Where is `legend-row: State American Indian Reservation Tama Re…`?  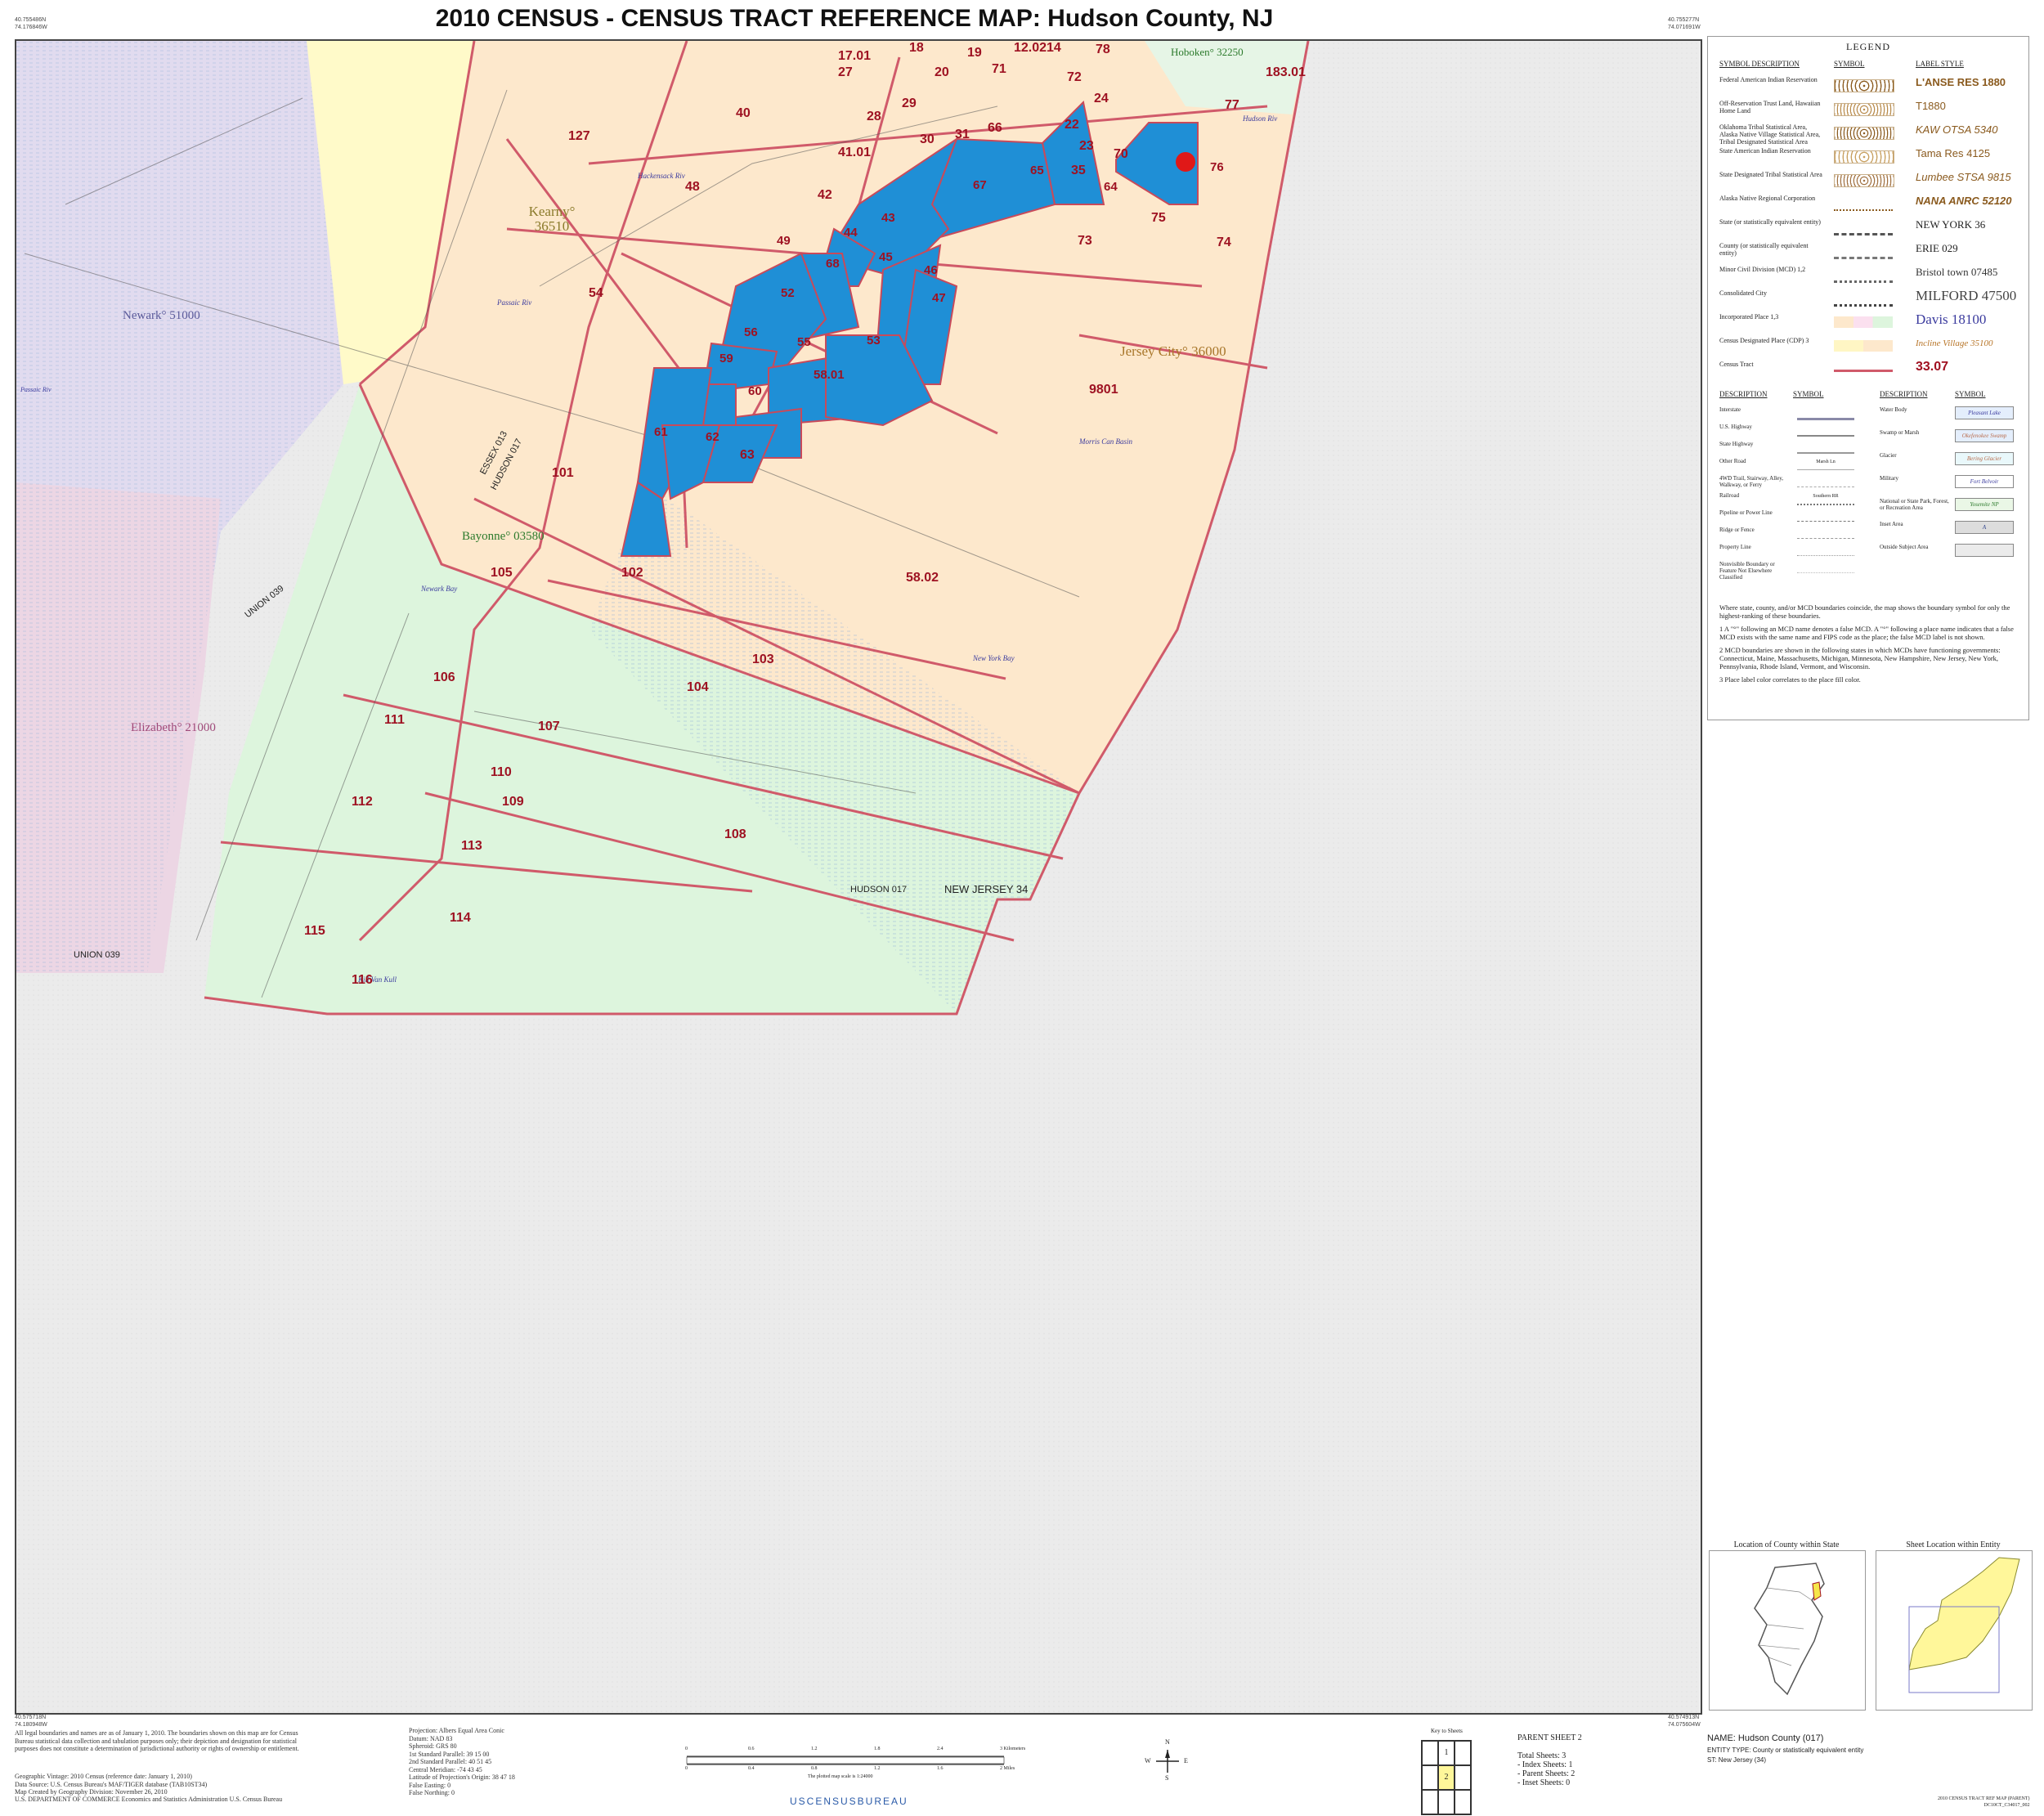
legend-row: State American Indian Reservation Tama Re… is located at coordinates (1871, 157).